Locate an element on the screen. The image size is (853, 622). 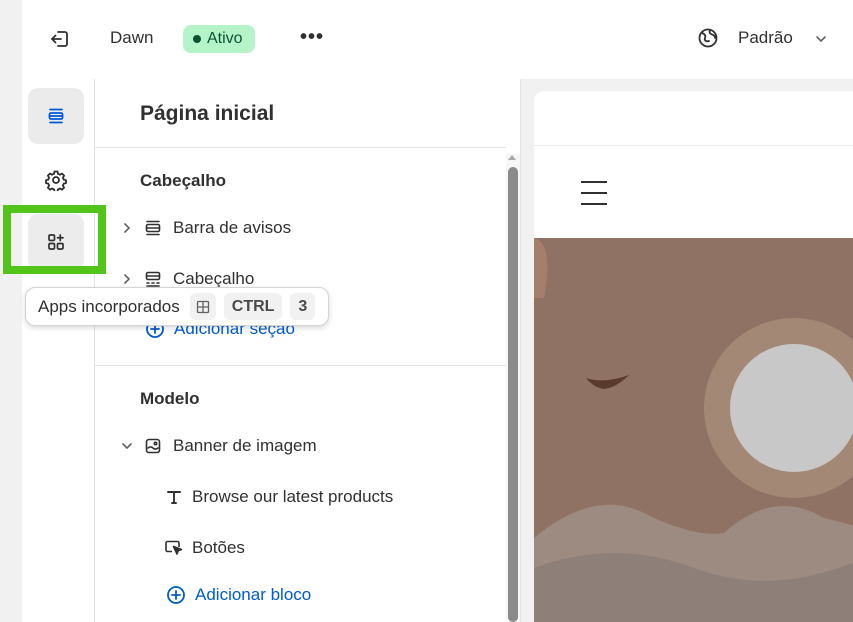
hamburger-menu-icon is located at coordinates (594, 197).